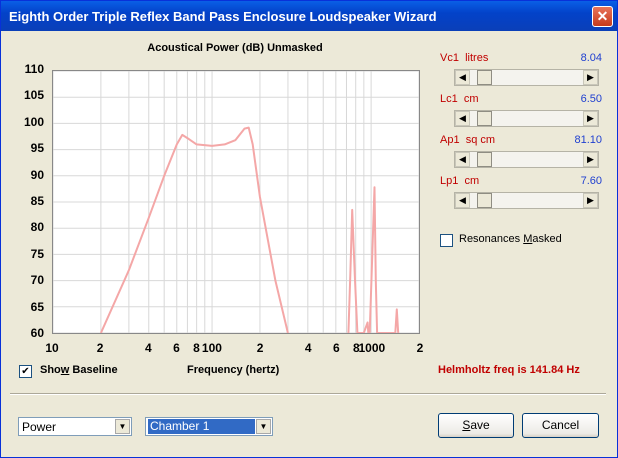  What do you see at coordinates (33, 121) in the screenshot?
I see `y-tick-label: 100` at bounding box center [33, 121].